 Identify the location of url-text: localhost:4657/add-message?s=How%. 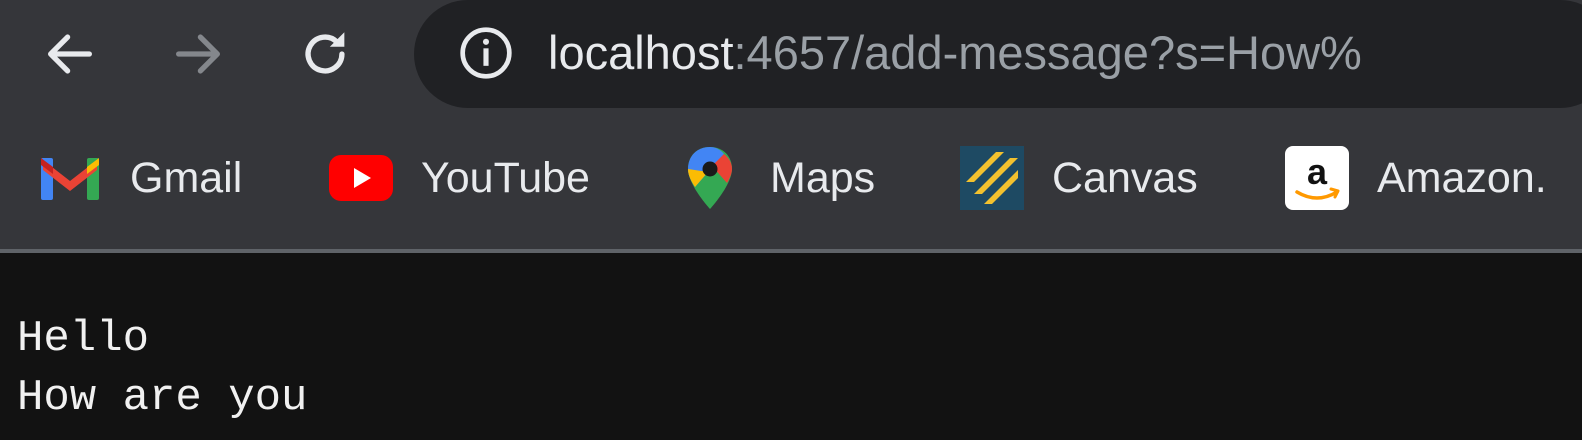
(955, 53).